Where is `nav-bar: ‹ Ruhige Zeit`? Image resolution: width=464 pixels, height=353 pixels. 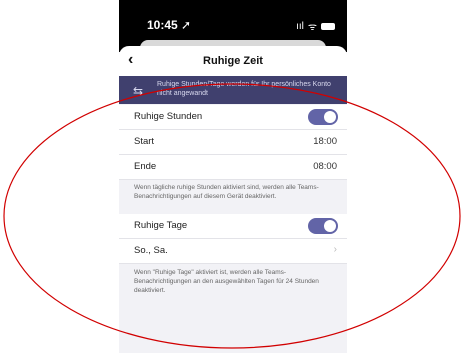 nav-bar: ‹ Ruhige Zeit is located at coordinates (233, 61).